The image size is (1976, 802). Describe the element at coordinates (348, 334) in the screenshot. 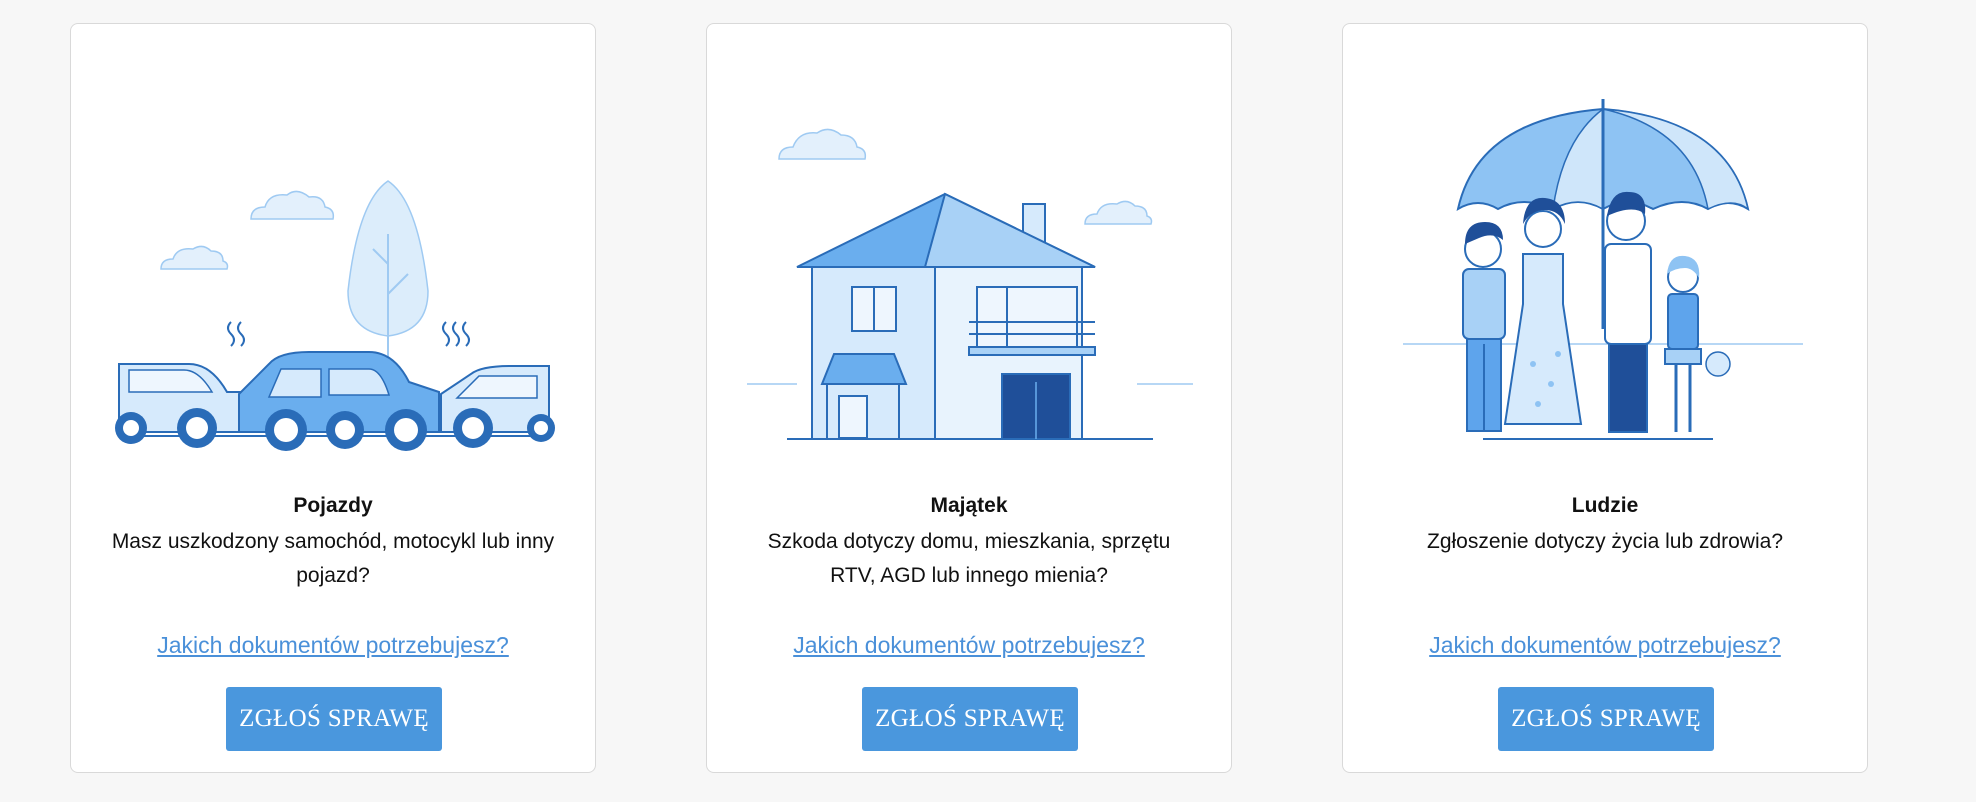

I see `impact-icon` at that location.